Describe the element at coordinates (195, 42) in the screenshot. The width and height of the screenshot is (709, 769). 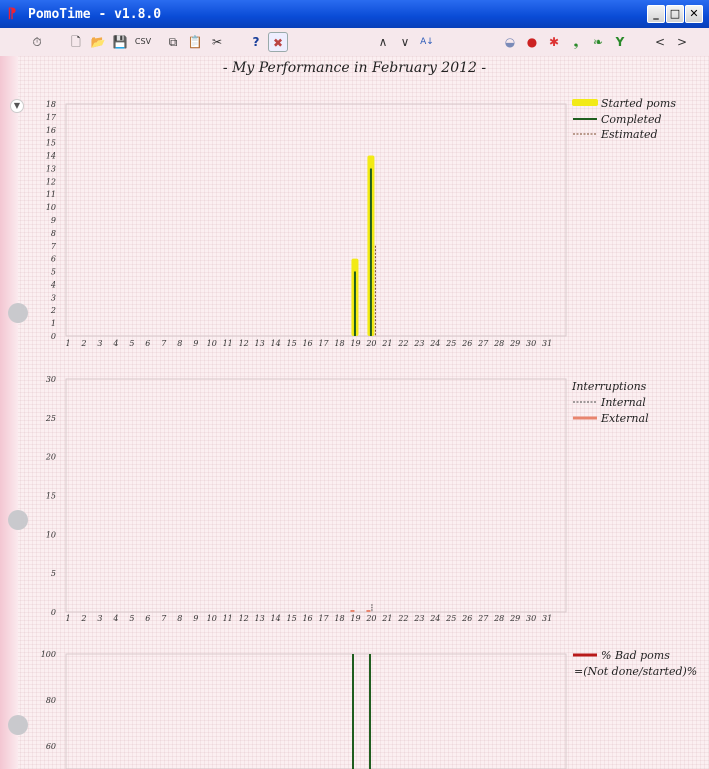
I see `paste-icon: 📋` at that location.